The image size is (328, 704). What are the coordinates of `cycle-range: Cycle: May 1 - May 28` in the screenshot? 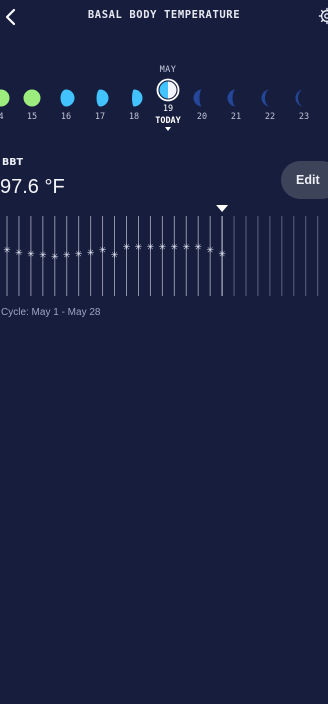 It's located at (51, 312).